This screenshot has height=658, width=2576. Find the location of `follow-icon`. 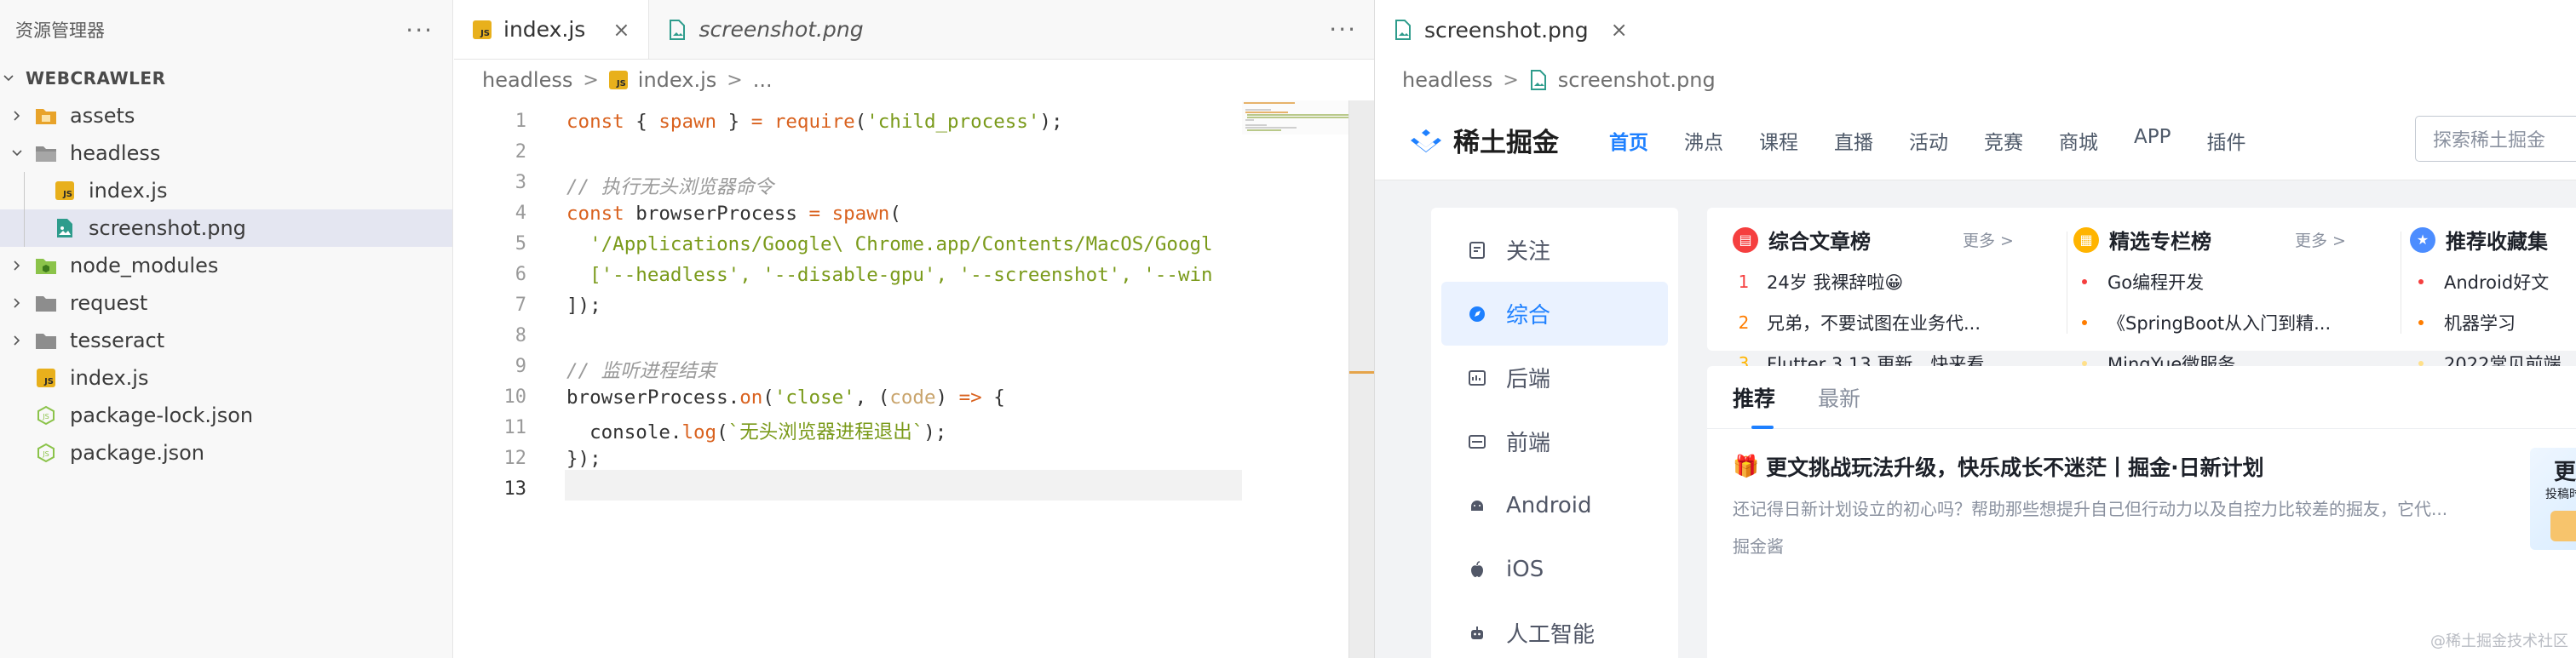

follow-icon is located at coordinates (1477, 250).